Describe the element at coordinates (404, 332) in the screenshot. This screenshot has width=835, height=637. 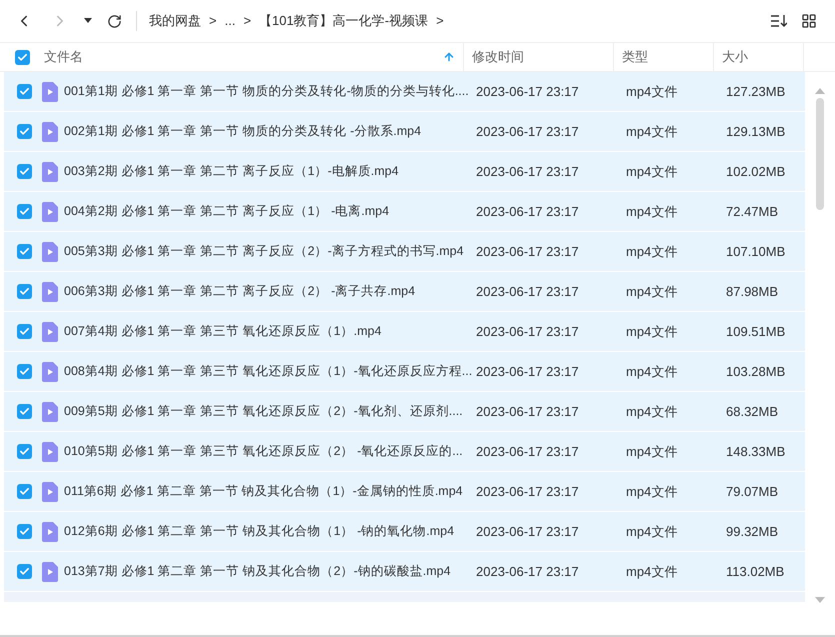
I see `file-row: 007第4期 必修1 第一章 第三节 氧化还原反应（1）.mp4 2023-06-17 23:17 mp4文件 109.51MB` at that location.